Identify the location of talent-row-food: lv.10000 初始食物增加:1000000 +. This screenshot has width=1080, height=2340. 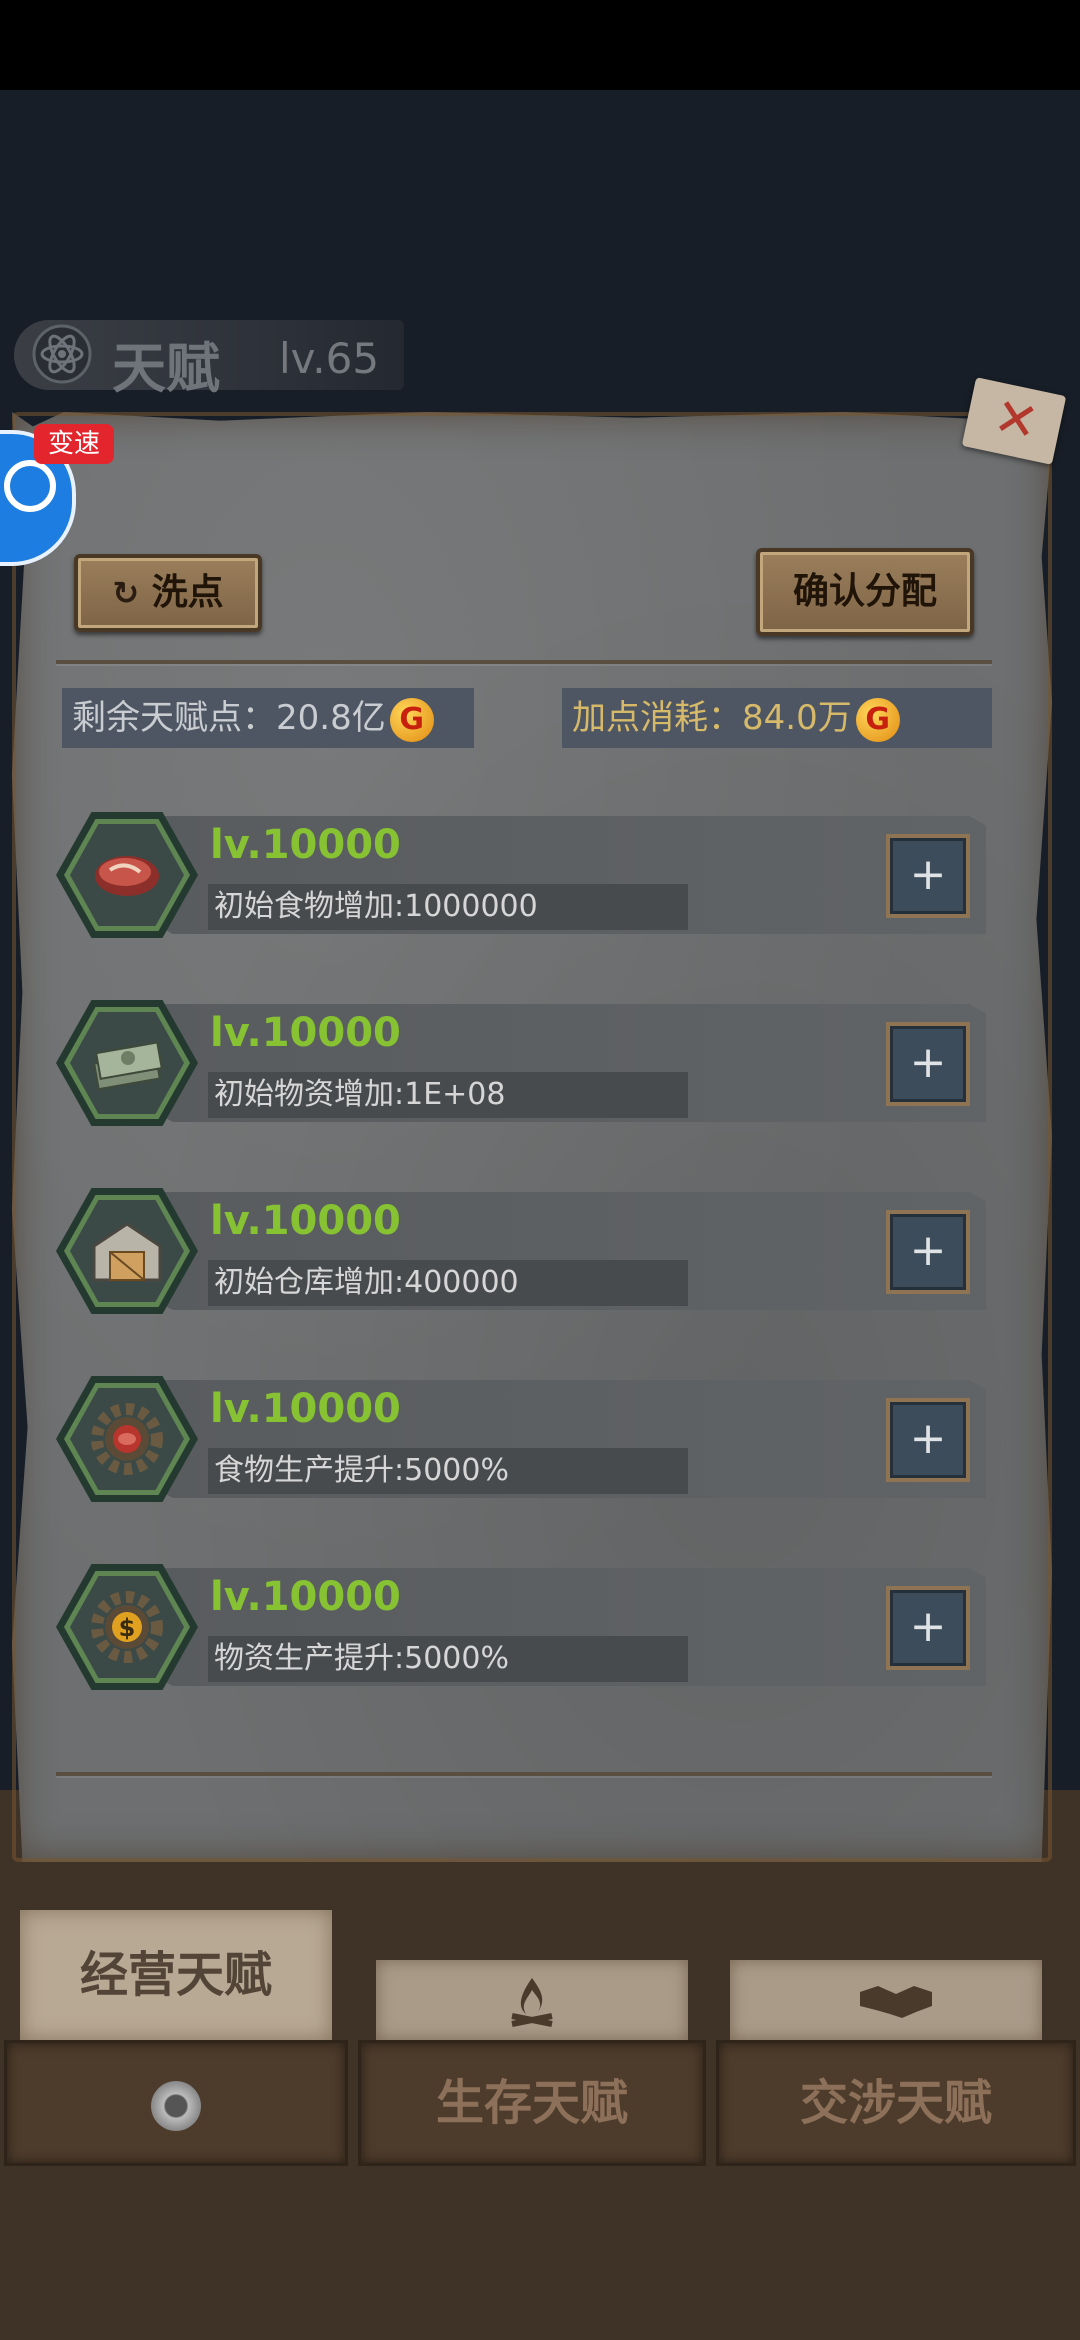
(521, 875).